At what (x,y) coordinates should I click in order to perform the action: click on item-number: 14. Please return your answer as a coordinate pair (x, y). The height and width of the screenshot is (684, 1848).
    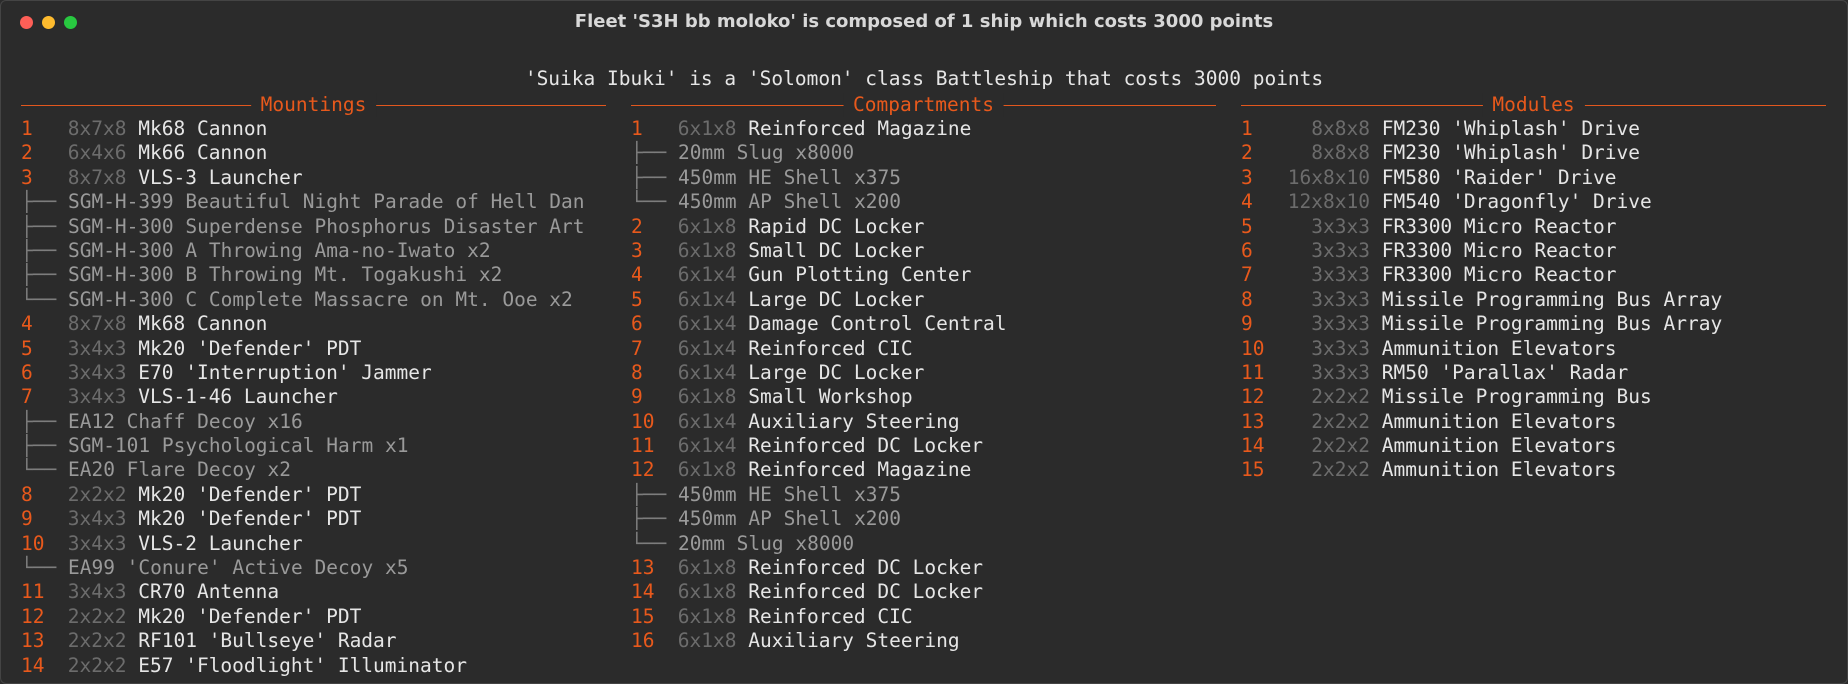
    Looking at the image, I should click on (1253, 446).